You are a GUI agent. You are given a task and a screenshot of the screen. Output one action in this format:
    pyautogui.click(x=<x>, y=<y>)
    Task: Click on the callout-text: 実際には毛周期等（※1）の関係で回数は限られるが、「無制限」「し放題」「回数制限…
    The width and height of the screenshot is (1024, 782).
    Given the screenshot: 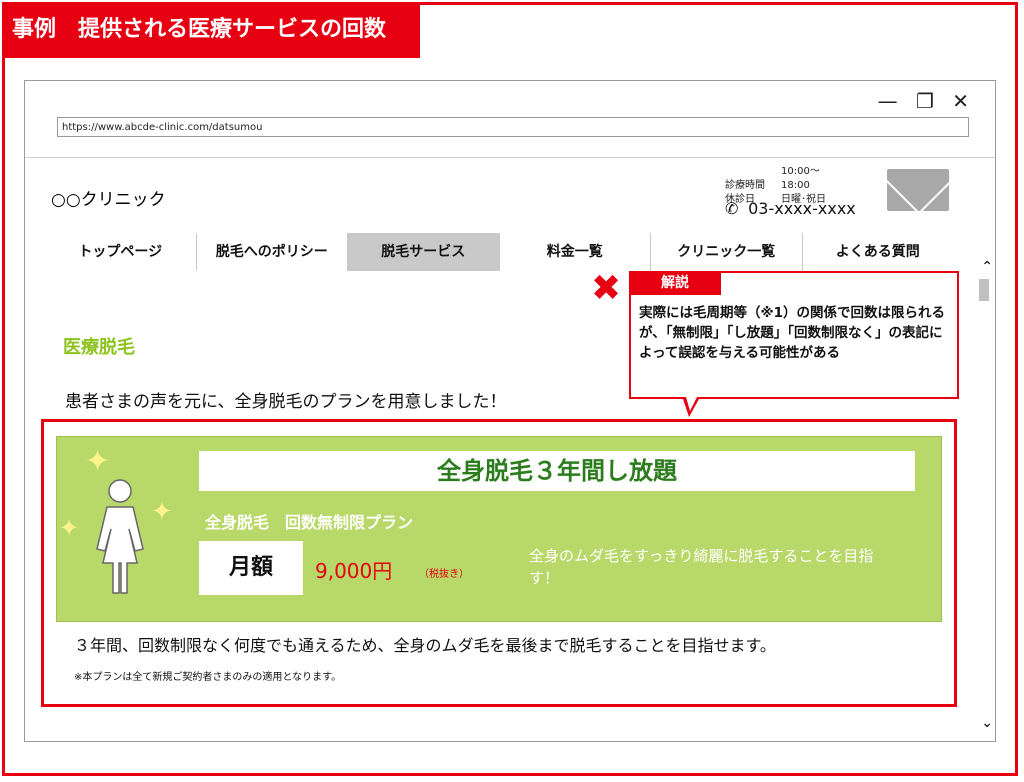 What is the action you would take?
    pyautogui.click(x=792, y=333)
    